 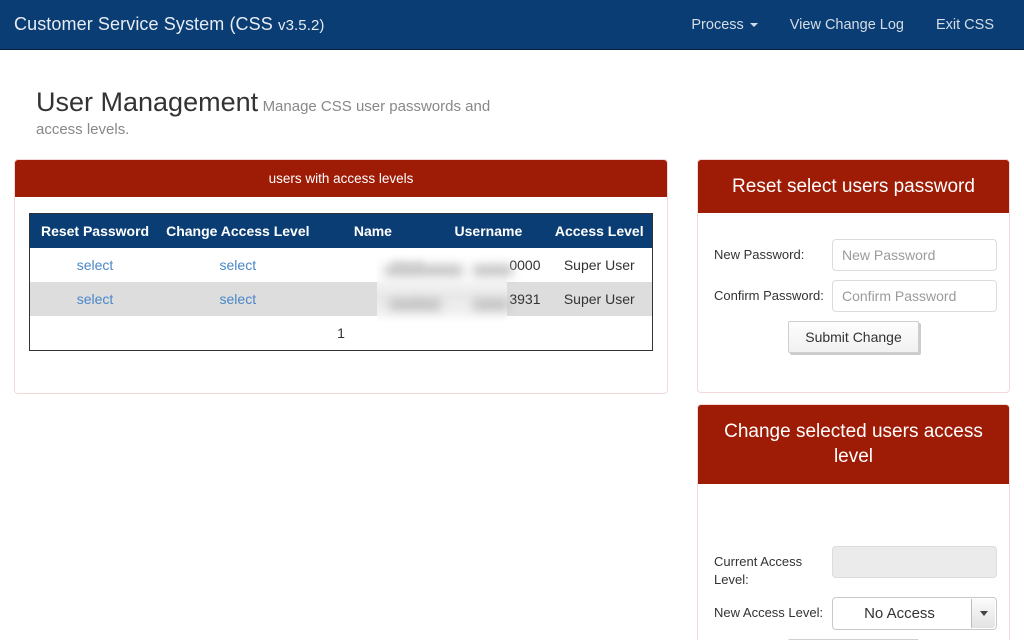 What do you see at coordinates (147, 102) in the screenshot?
I see `page-title: User Management` at bounding box center [147, 102].